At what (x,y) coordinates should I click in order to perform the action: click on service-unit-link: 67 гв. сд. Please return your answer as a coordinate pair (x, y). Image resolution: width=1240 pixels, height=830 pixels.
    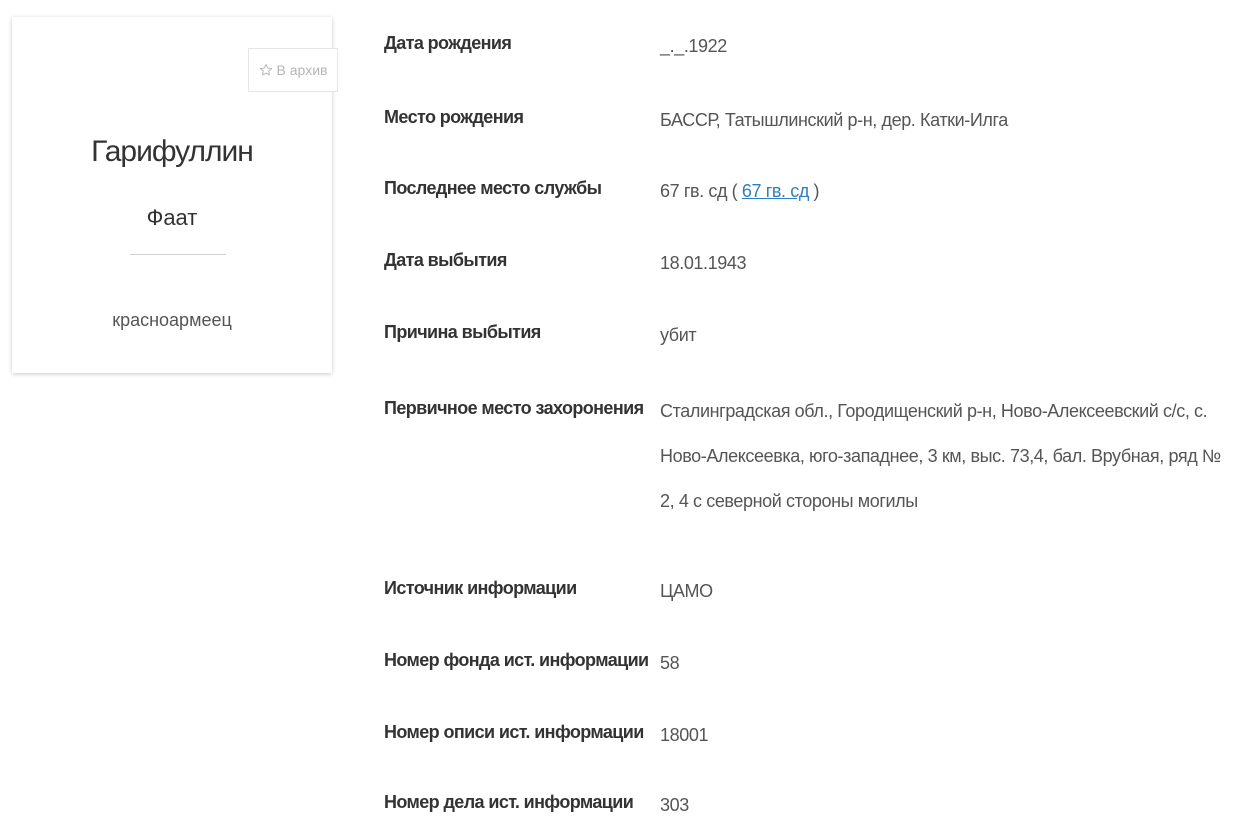
    Looking at the image, I should click on (775, 191).